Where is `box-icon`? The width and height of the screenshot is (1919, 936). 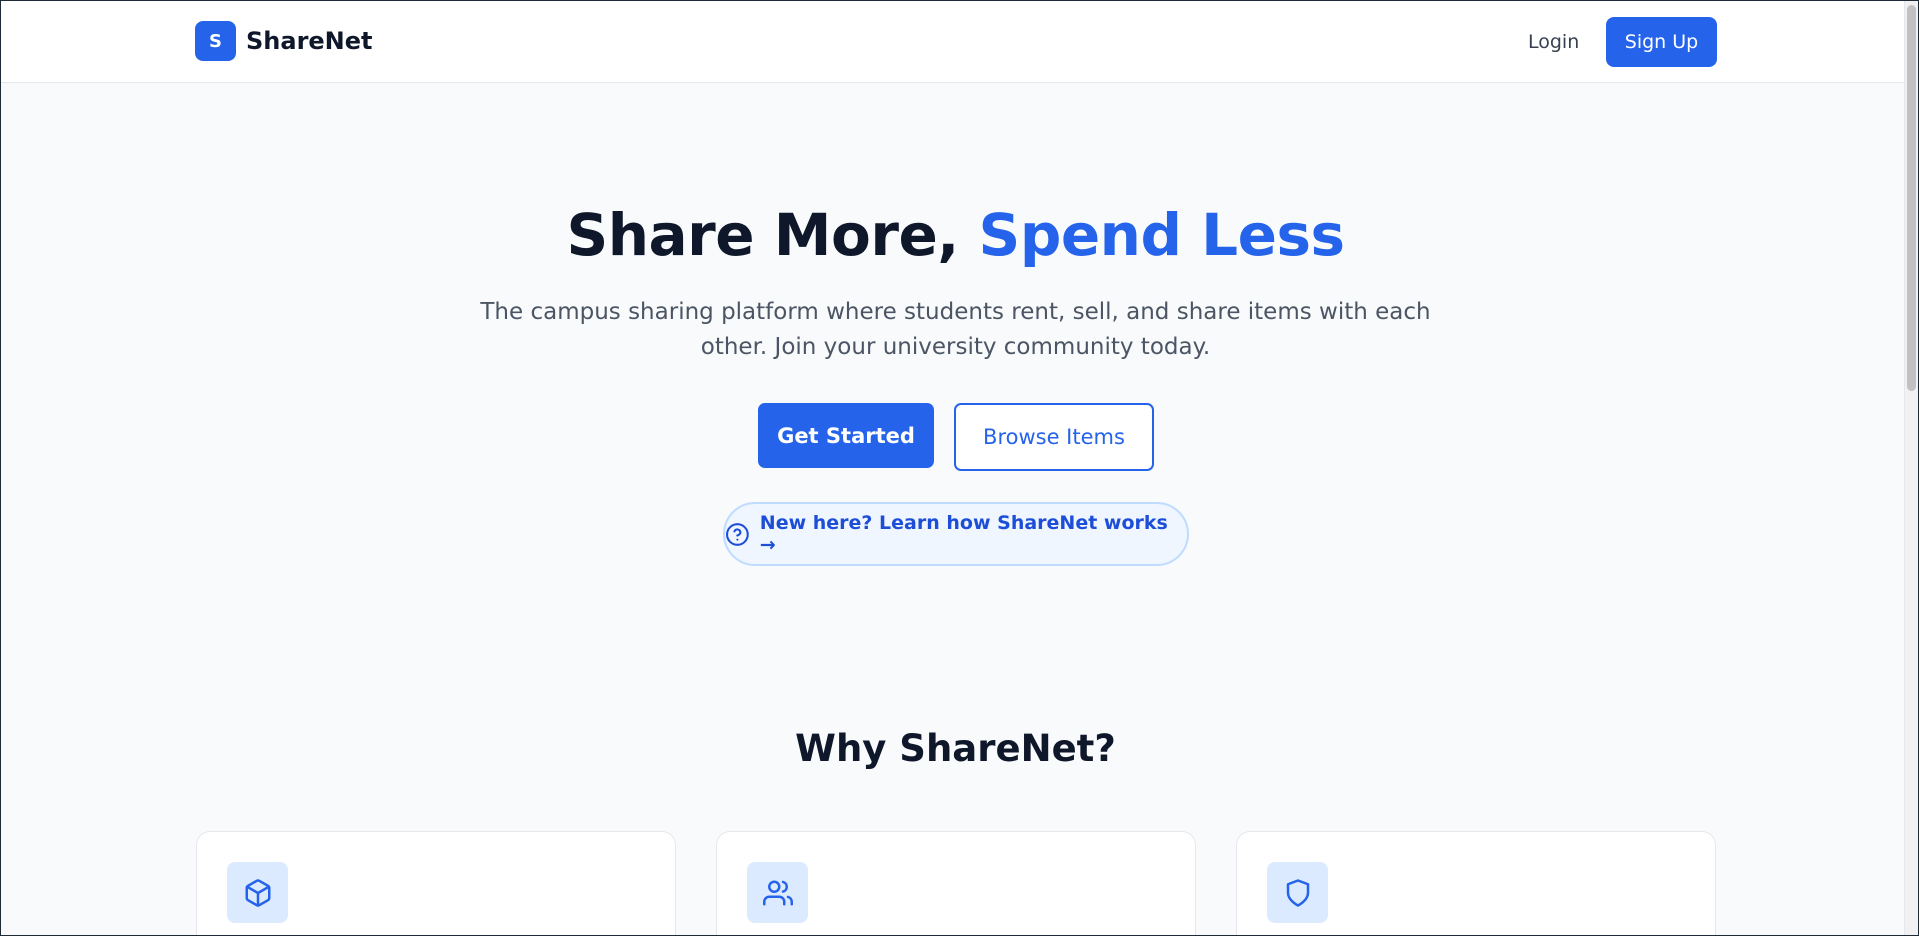 box-icon is located at coordinates (257, 892).